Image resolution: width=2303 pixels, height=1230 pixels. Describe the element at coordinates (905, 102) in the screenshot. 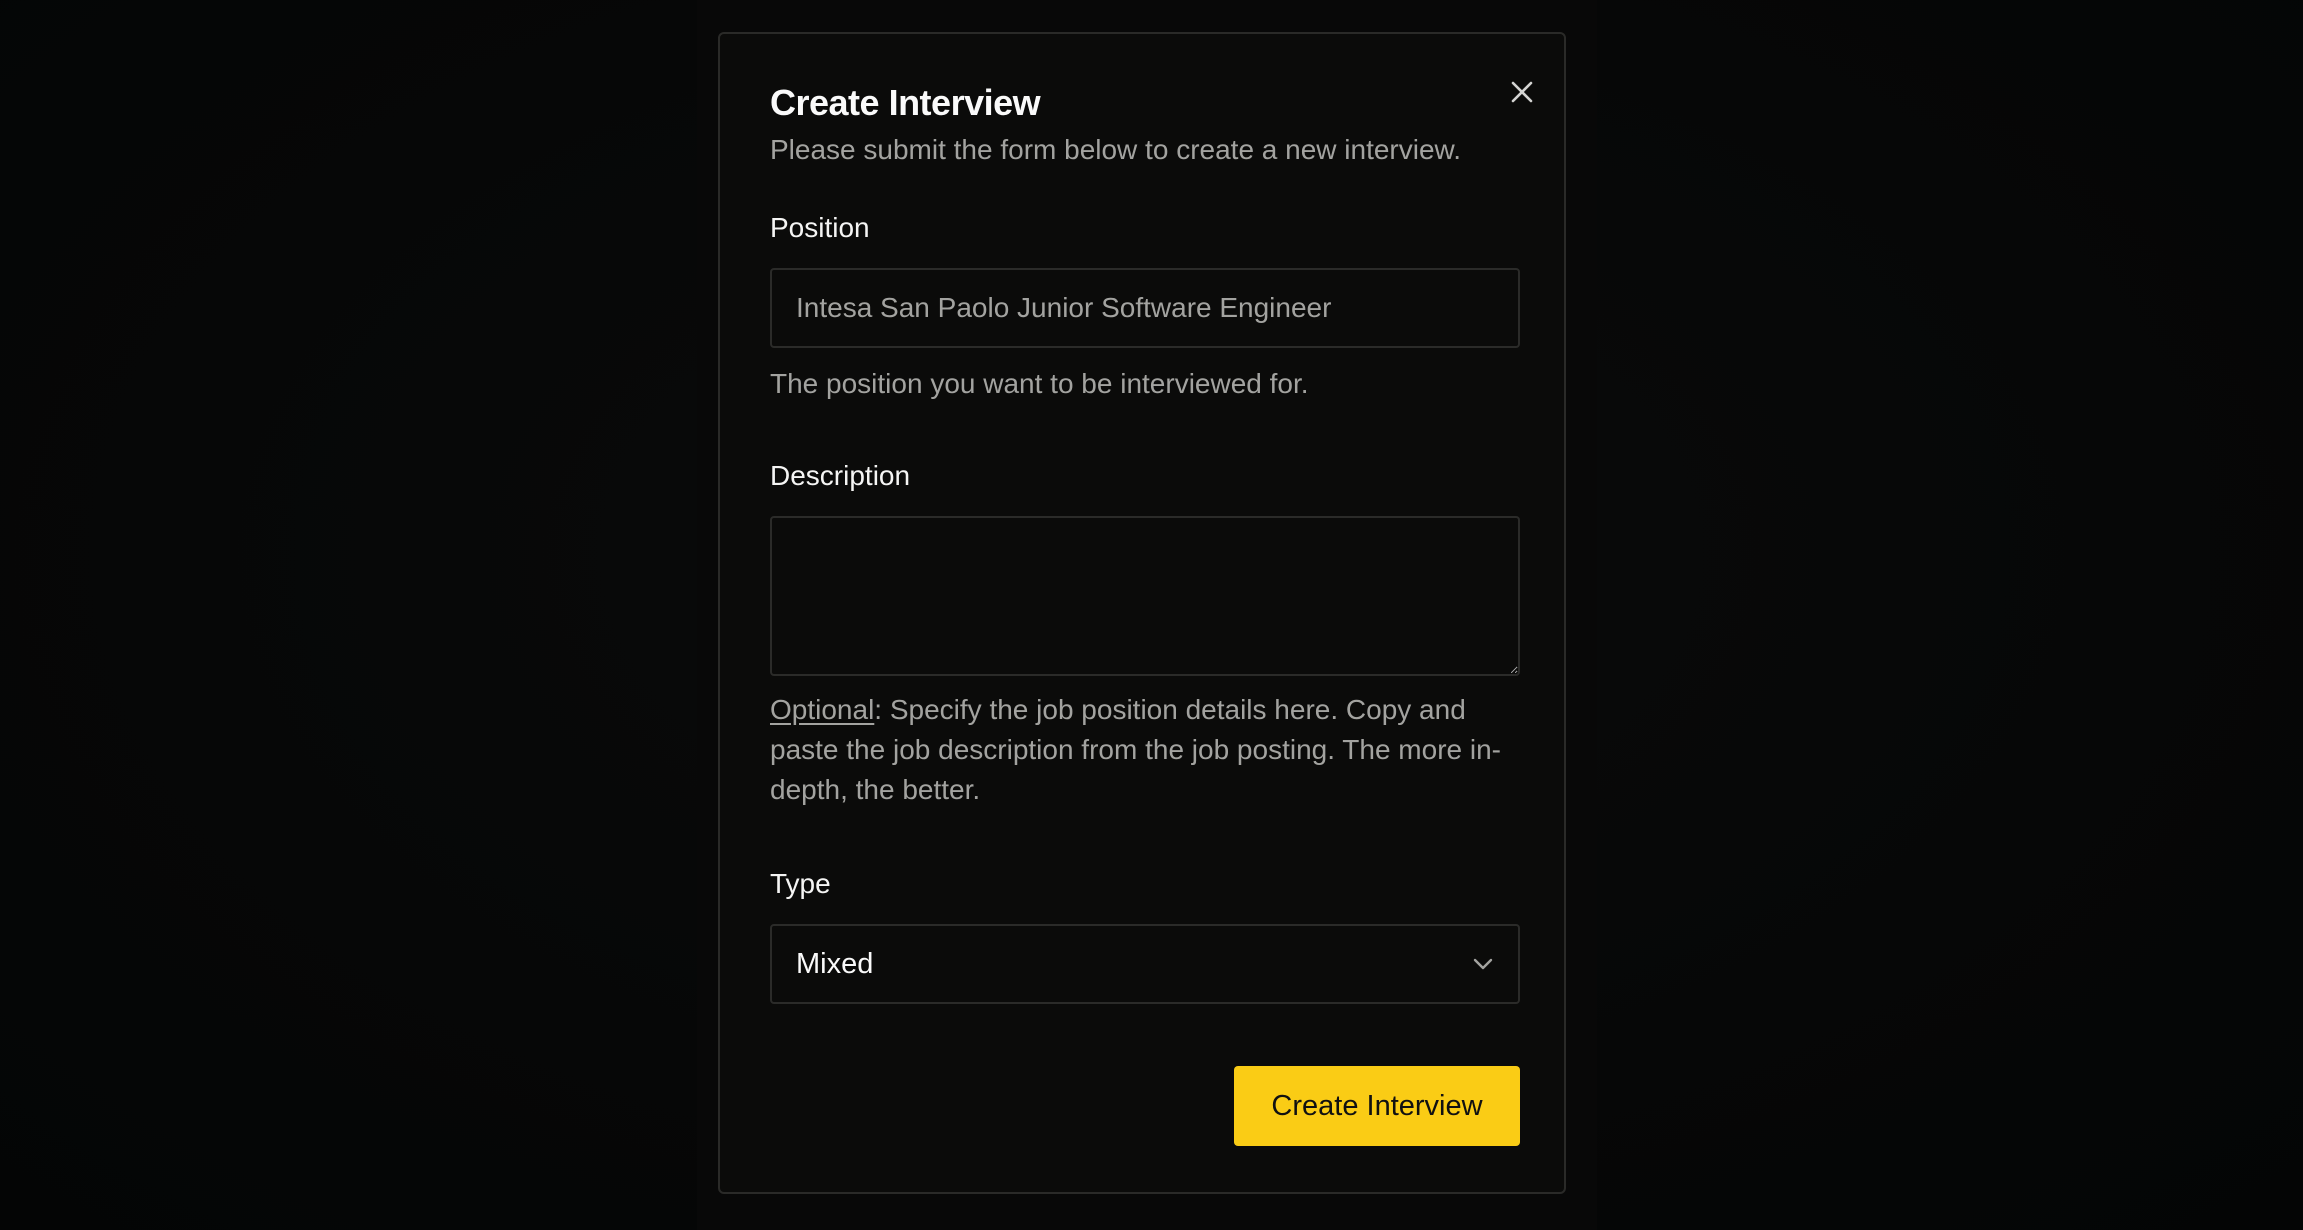

I see `dialog-title: Create Interview` at that location.